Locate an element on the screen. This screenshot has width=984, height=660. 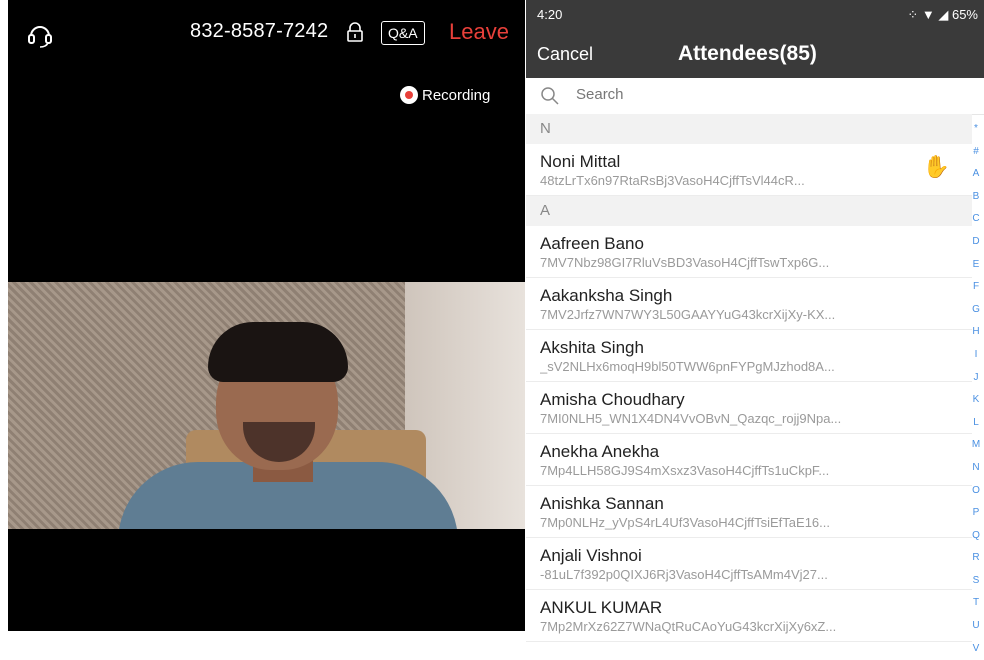
index-letter: I is located at coordinates (976, 355).